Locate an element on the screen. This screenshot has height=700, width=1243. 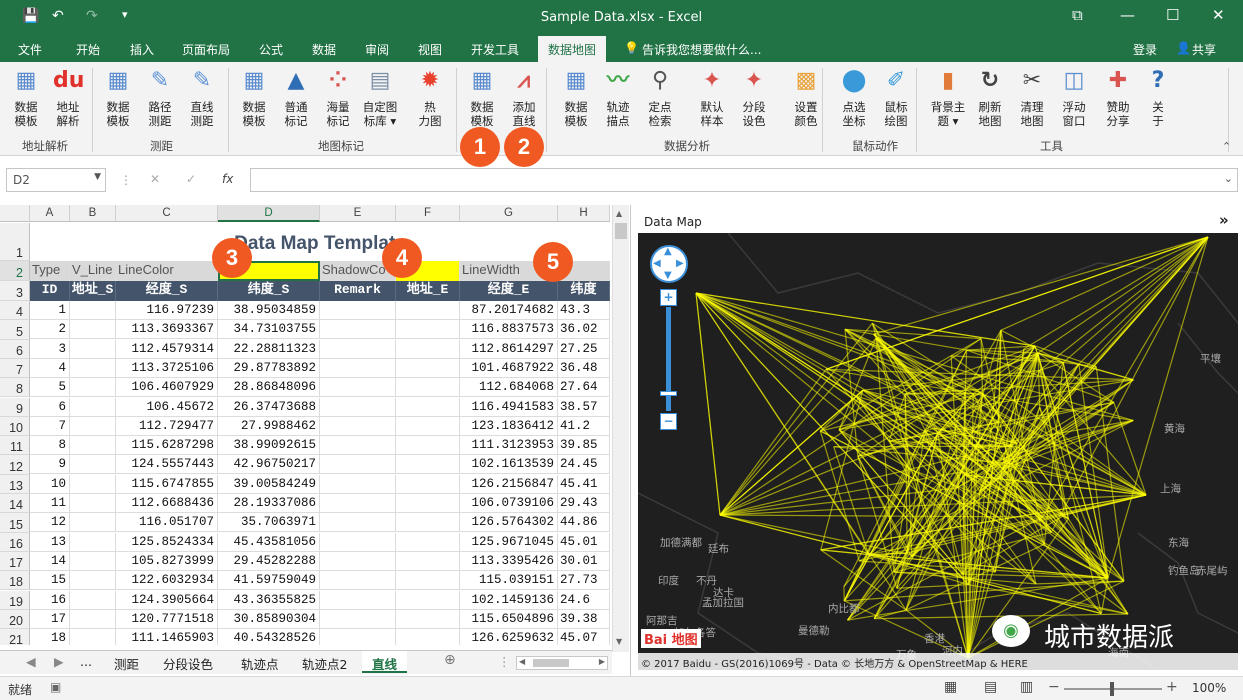
ribbon-button-1: du 地址 解析 is located at coordinates (68, 97).